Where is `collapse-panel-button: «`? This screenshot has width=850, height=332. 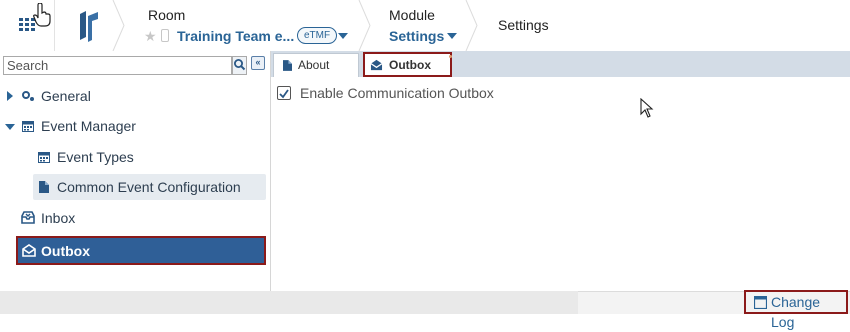 collapse-panel-button: « is located at coordinates (258, 63).